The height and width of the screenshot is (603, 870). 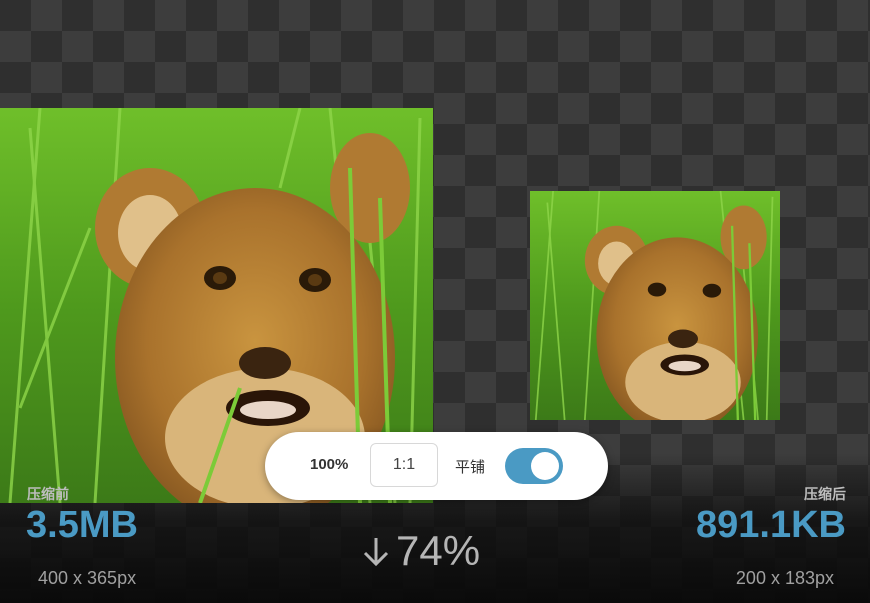 I want to click on tile-label: 平铺, so click(x=470, y=467).